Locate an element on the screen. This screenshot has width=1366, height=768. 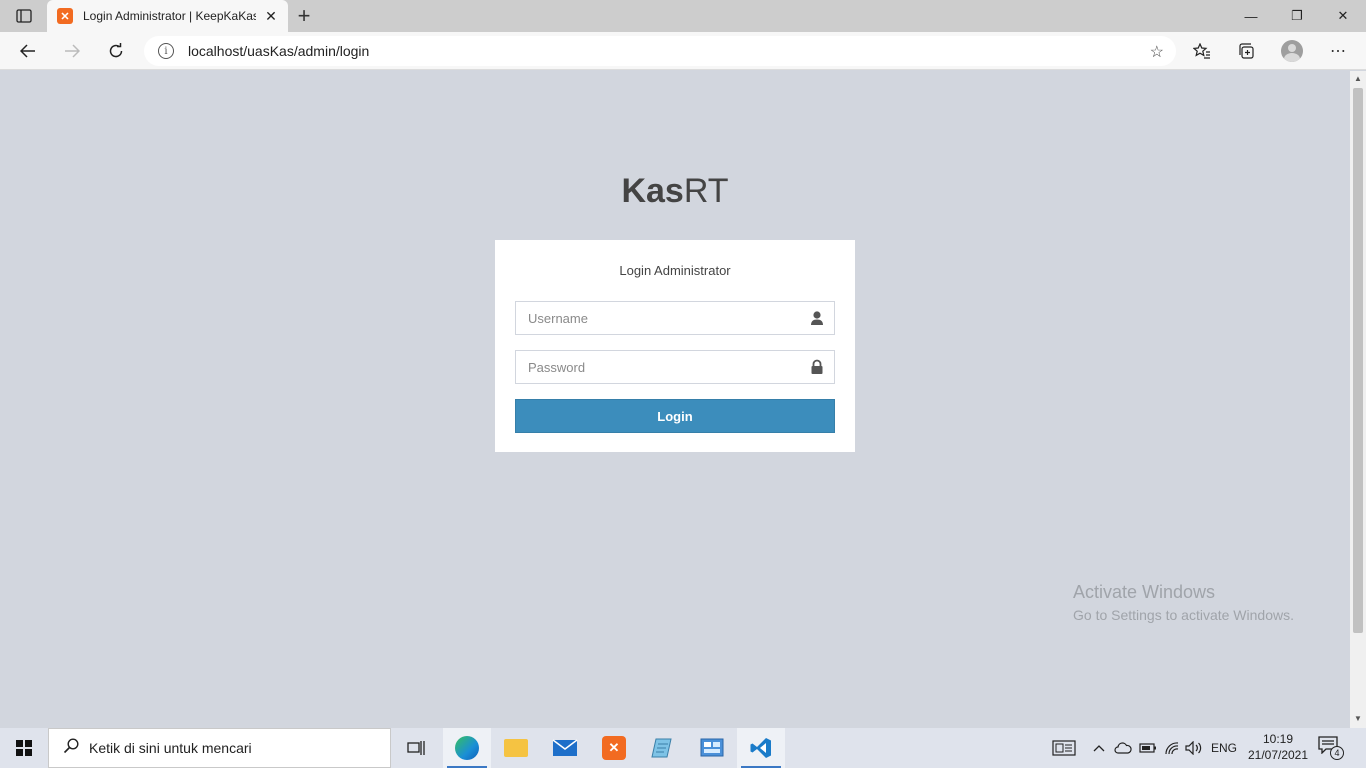
xampp-icon: ✕ is located at coordinates (614, 748).